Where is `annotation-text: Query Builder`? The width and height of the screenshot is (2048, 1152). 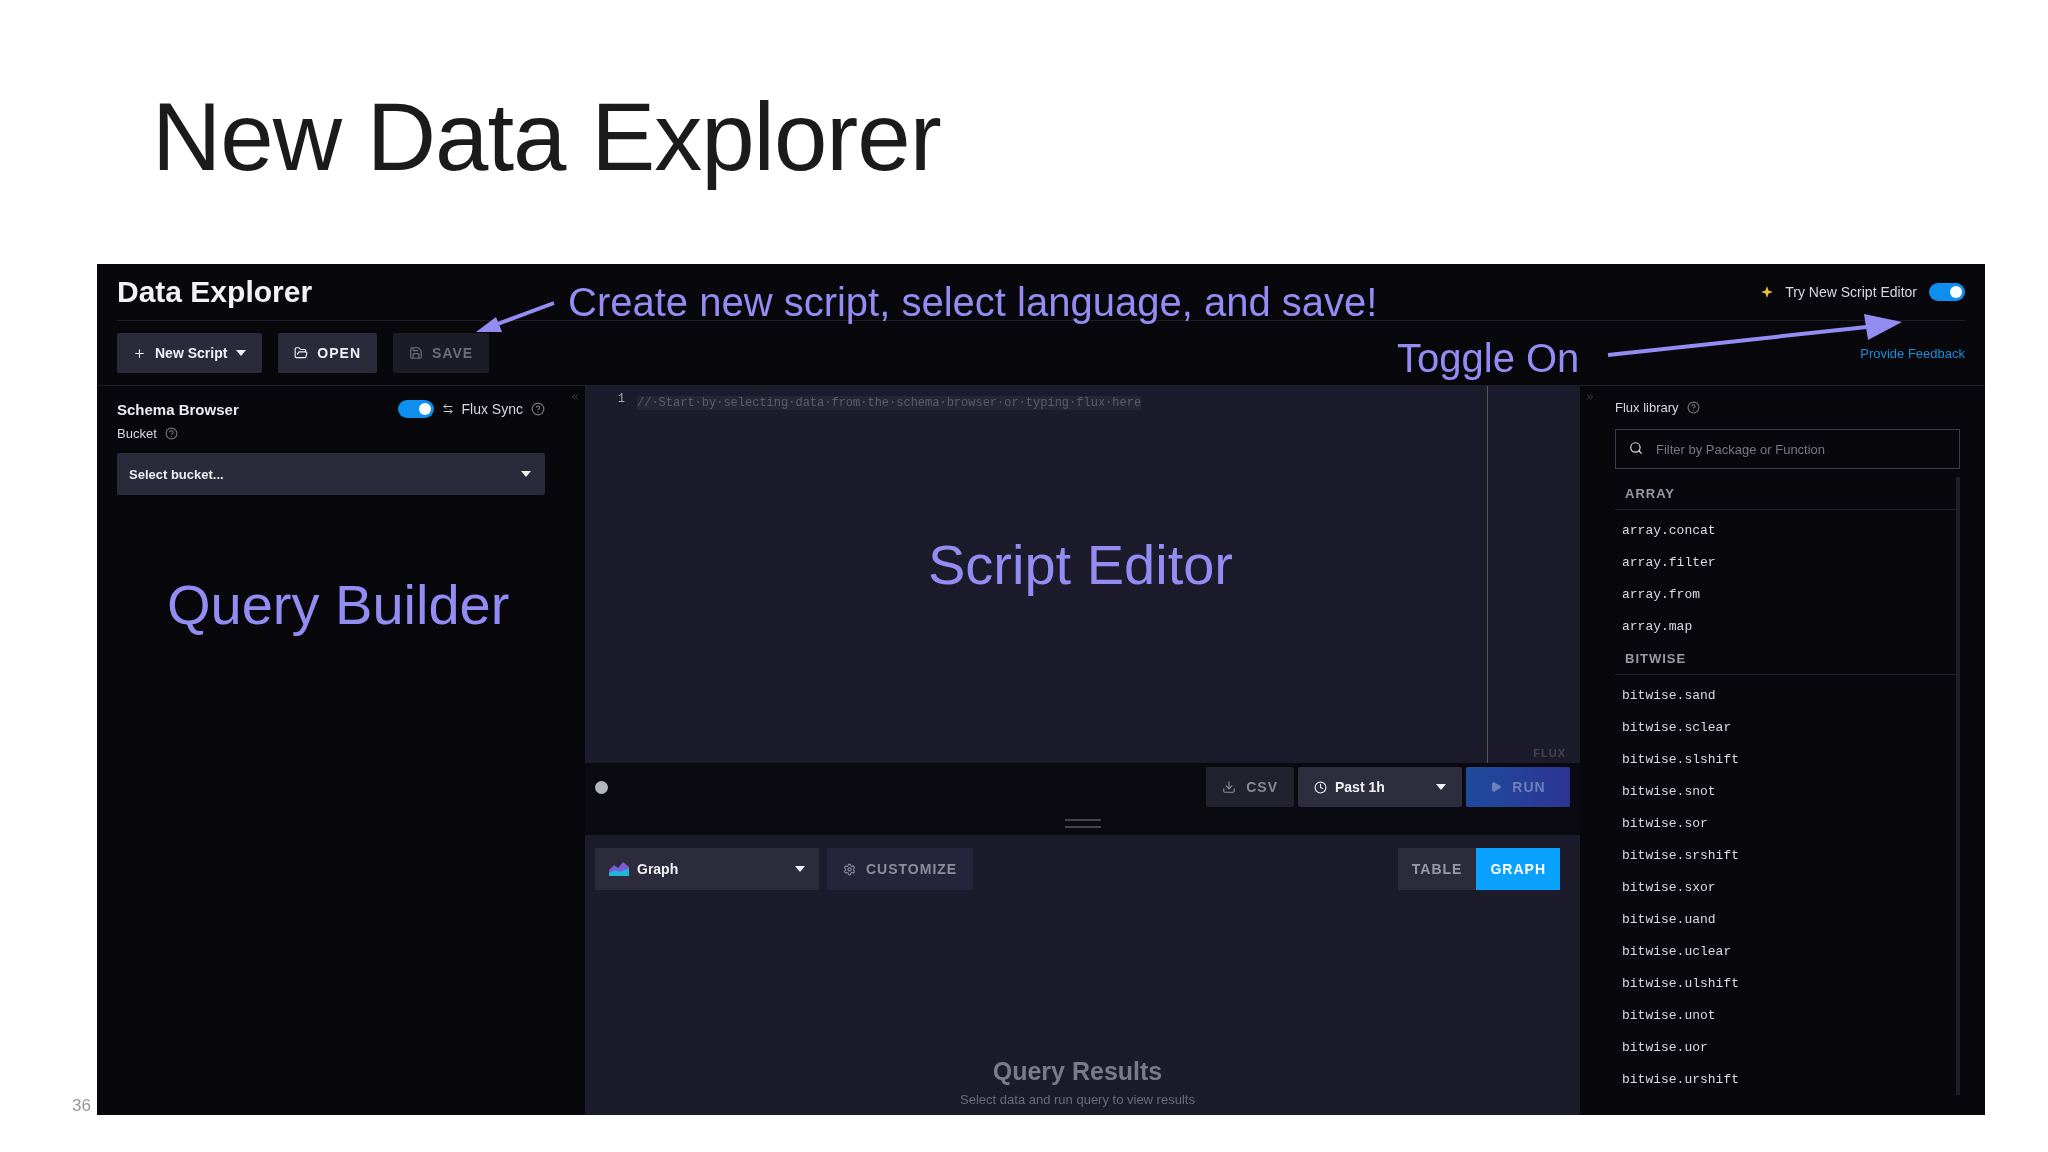 annotation-text: Query Builder is located at coordinates (338, 605).